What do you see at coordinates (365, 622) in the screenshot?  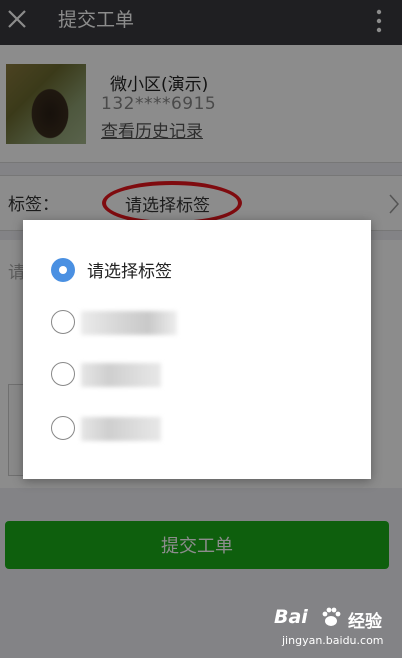 I see `watermark-suffix: 经验` at bounding box center [365, 622].